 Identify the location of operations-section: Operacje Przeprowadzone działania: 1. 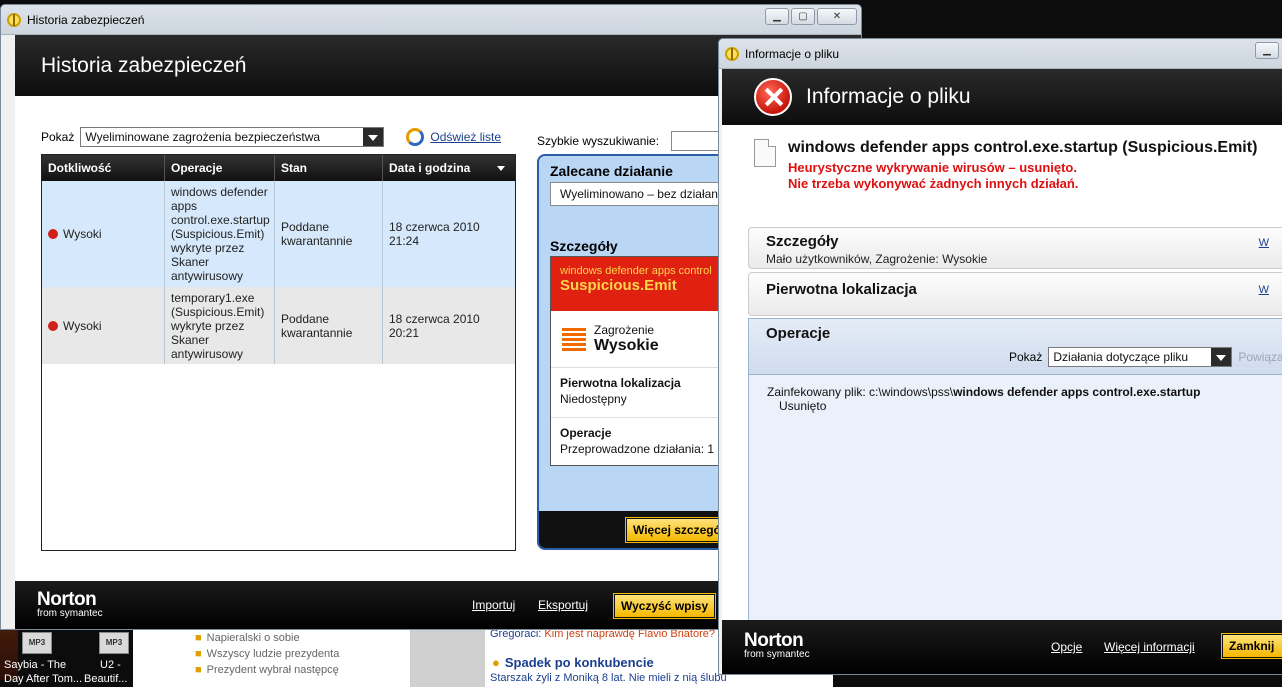
(643, 443).